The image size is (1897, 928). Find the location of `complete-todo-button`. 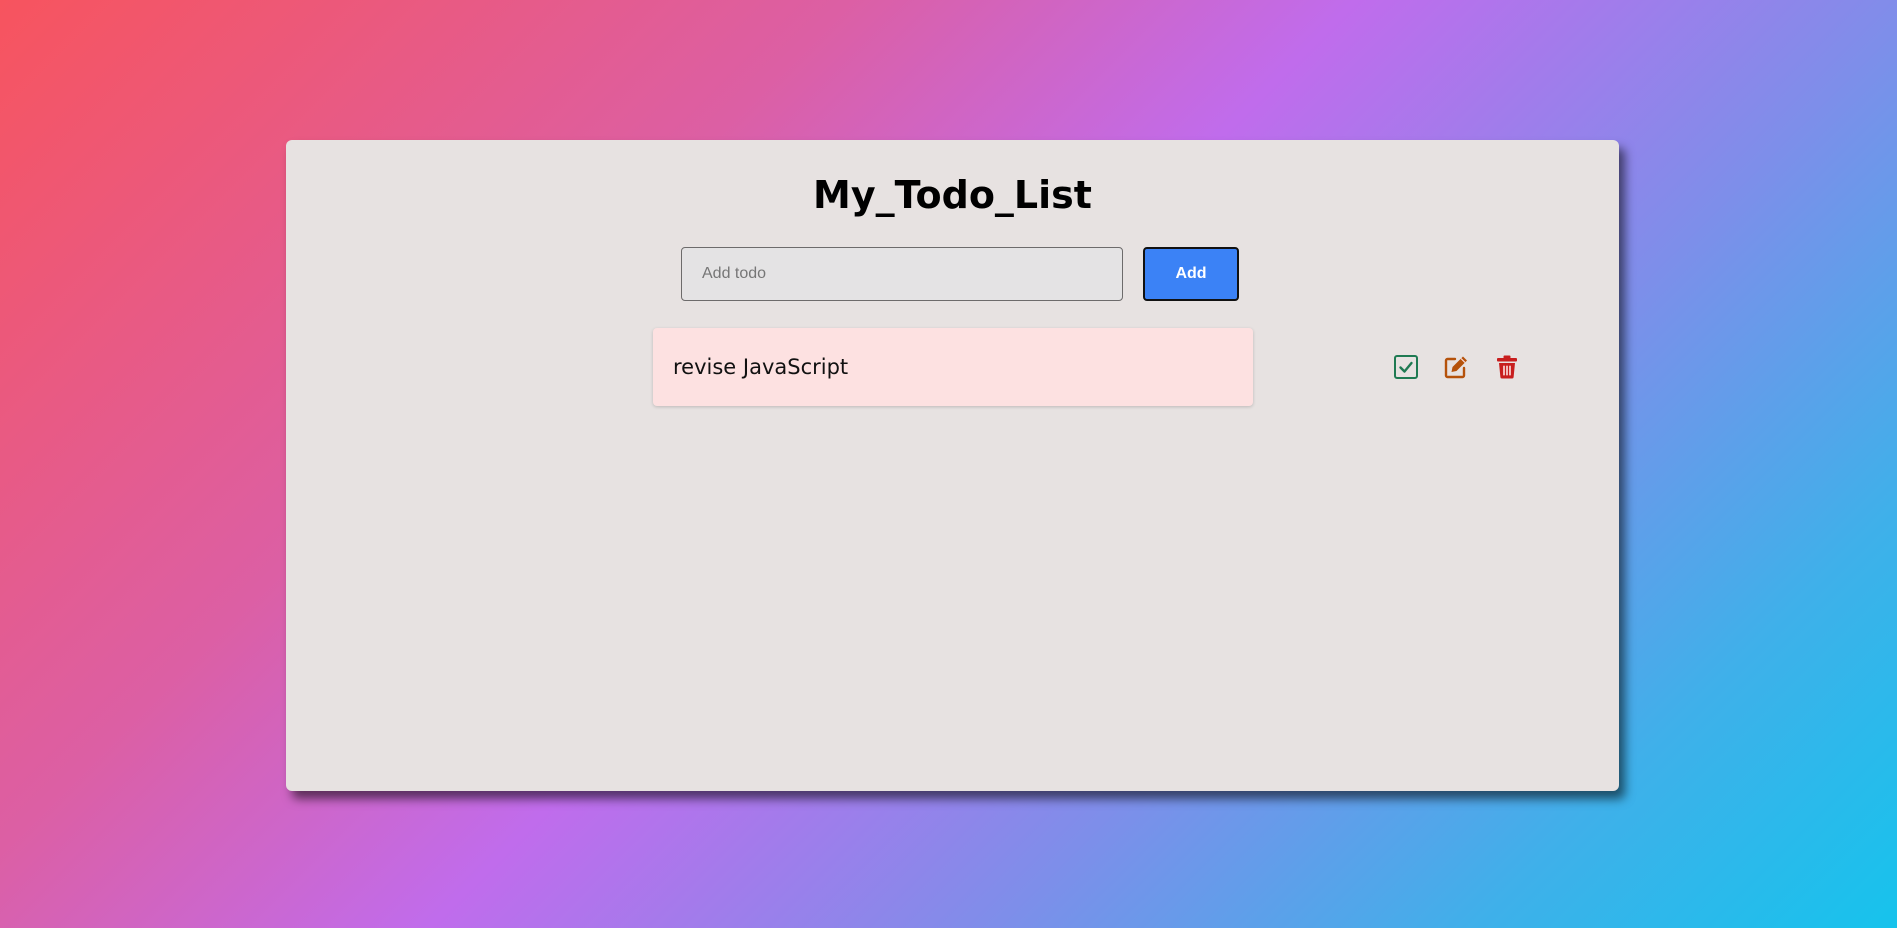

complete-todo-button is located at coordinates (1406, 367).